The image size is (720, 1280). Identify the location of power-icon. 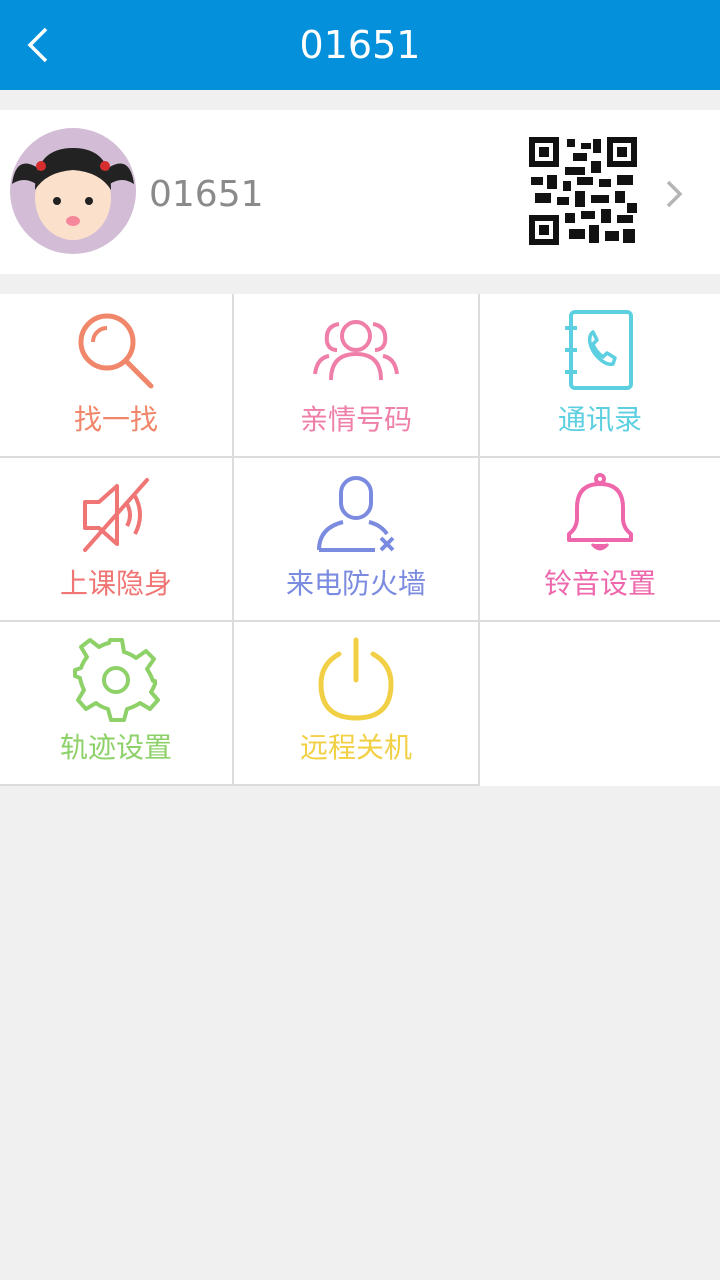
(356, 679).